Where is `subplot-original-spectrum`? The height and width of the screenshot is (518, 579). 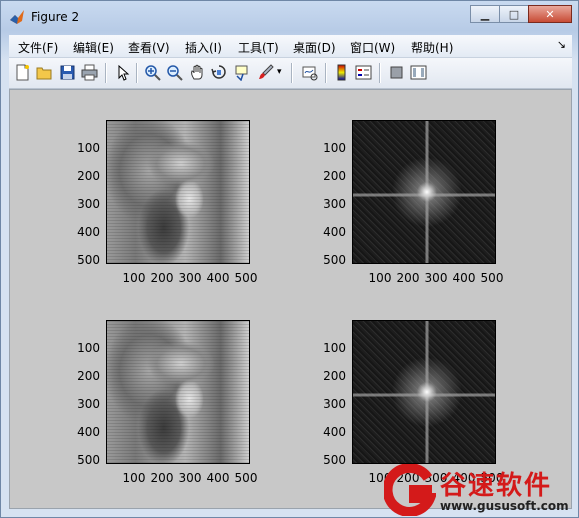 subplot-original-spectrum is located at coordinates (424, 192).